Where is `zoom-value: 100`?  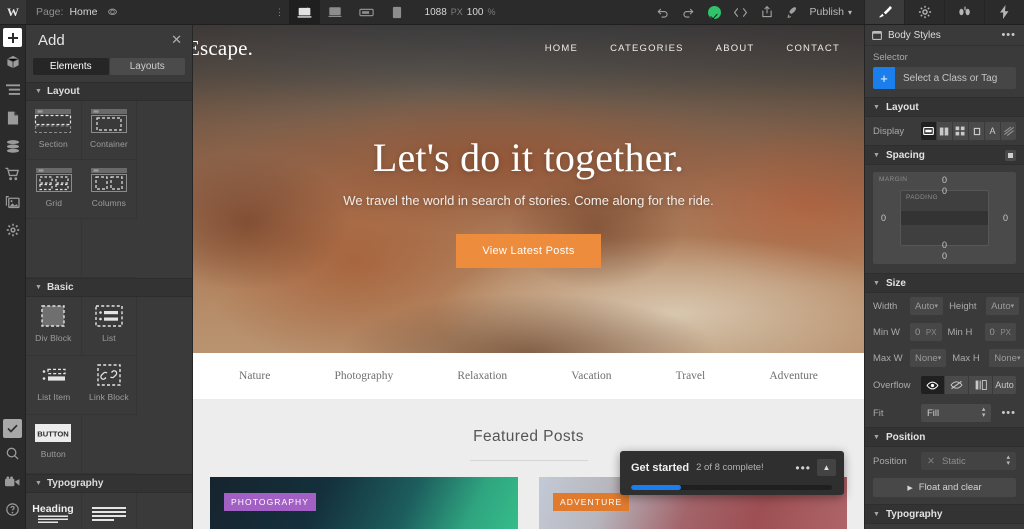
zoom-value: 100 is located at coordinates (475, 12).